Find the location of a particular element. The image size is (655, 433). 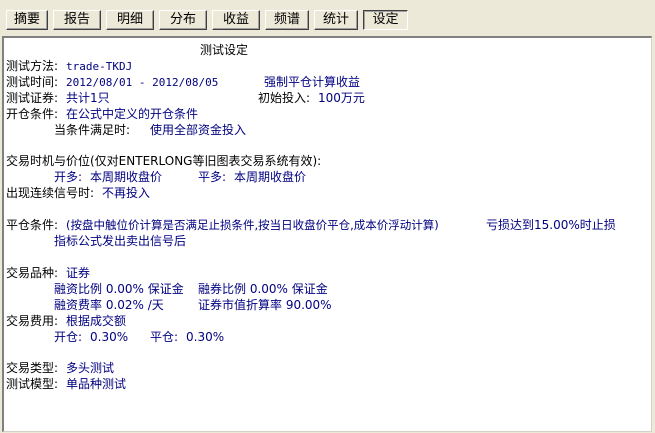

tab-bar: 摘要 报告 明细 分布 收益 频谱 统计 设定 is located at coordinates (327, 17).